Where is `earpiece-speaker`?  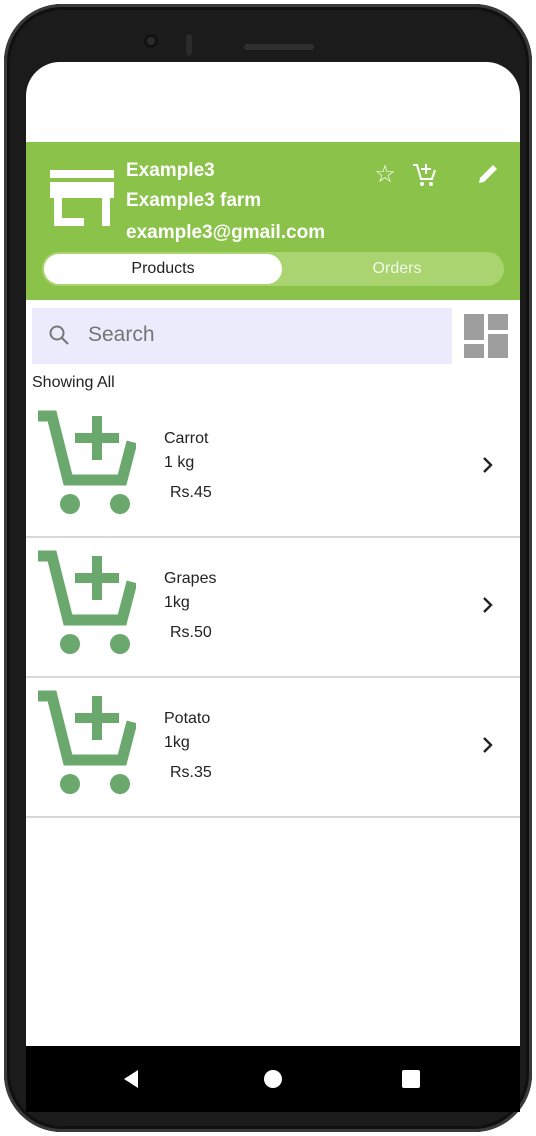
earpiece-speaker is located at coordinates (279, 47).